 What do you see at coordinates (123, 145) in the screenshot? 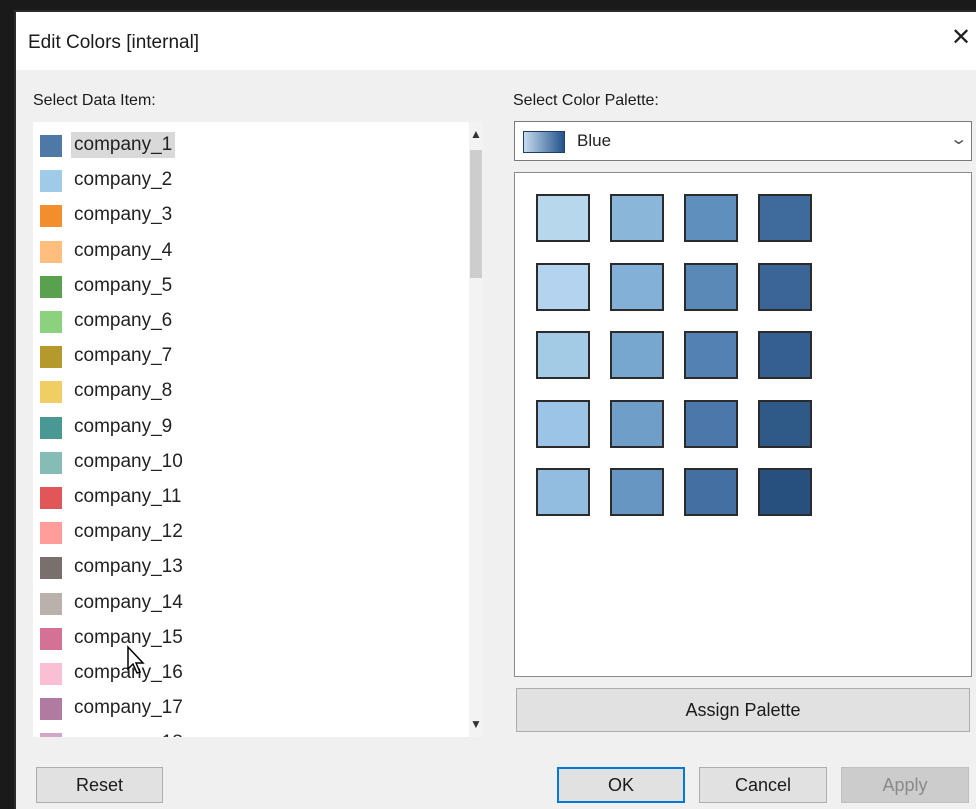
I see `list-item-label: company_1` at bounding box center [123, 145].